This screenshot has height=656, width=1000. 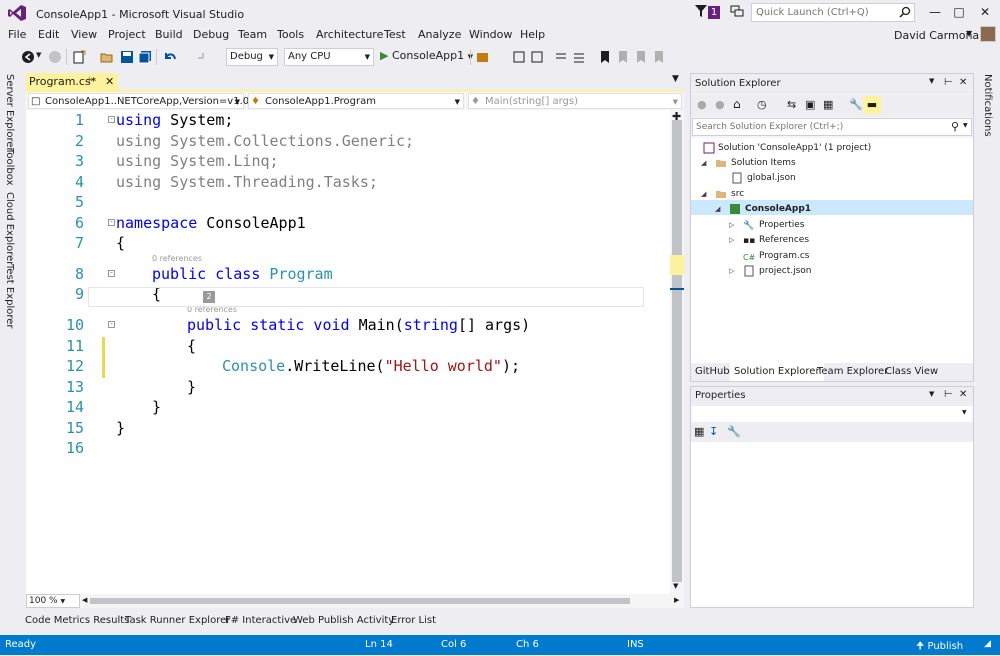 What do you see at coordinates (127, 34) in the screenshot?
I see `menu-project: Project` at bounding box center [127, 34].